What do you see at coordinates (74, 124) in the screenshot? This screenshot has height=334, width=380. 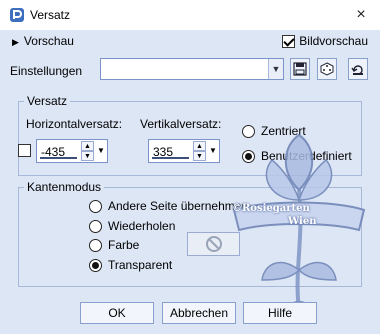 I see `horizontal-offset-label: Horizontalversatz:` at bounding box center [74, 124].